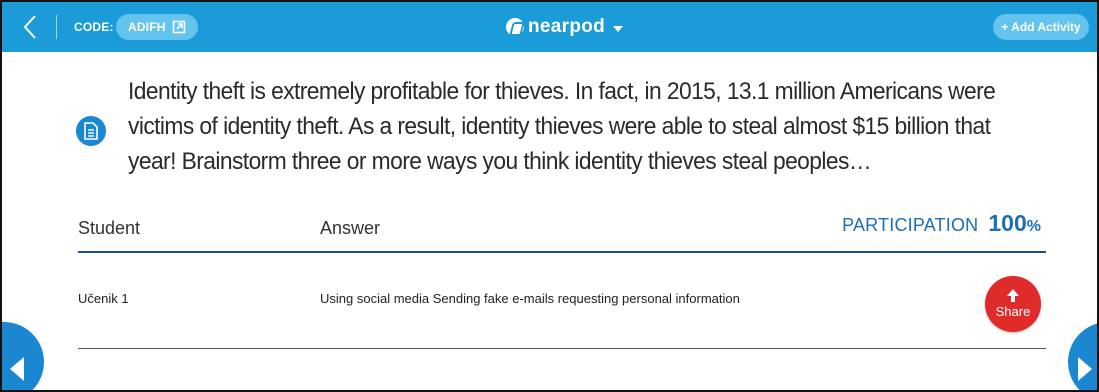 The width and height of the screenshot is (1099, 392). Describe the element at coordinates (1041, 27) in the screenshot. I see `add-activity-button: + Add Activity` at that location.